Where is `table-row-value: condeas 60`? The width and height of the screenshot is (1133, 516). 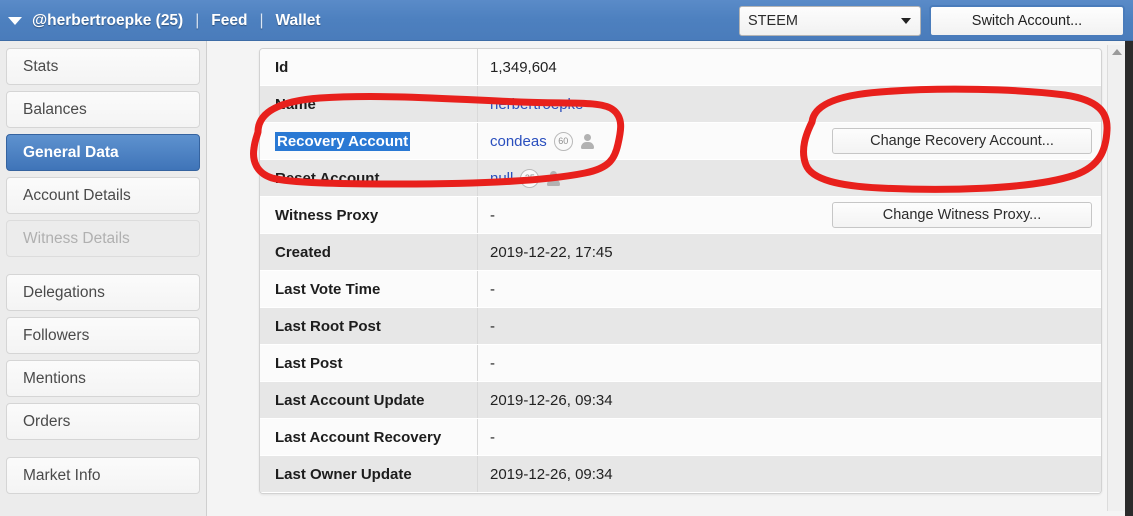
table-row-value: condeas 60 is located at coordinates (654, 141).